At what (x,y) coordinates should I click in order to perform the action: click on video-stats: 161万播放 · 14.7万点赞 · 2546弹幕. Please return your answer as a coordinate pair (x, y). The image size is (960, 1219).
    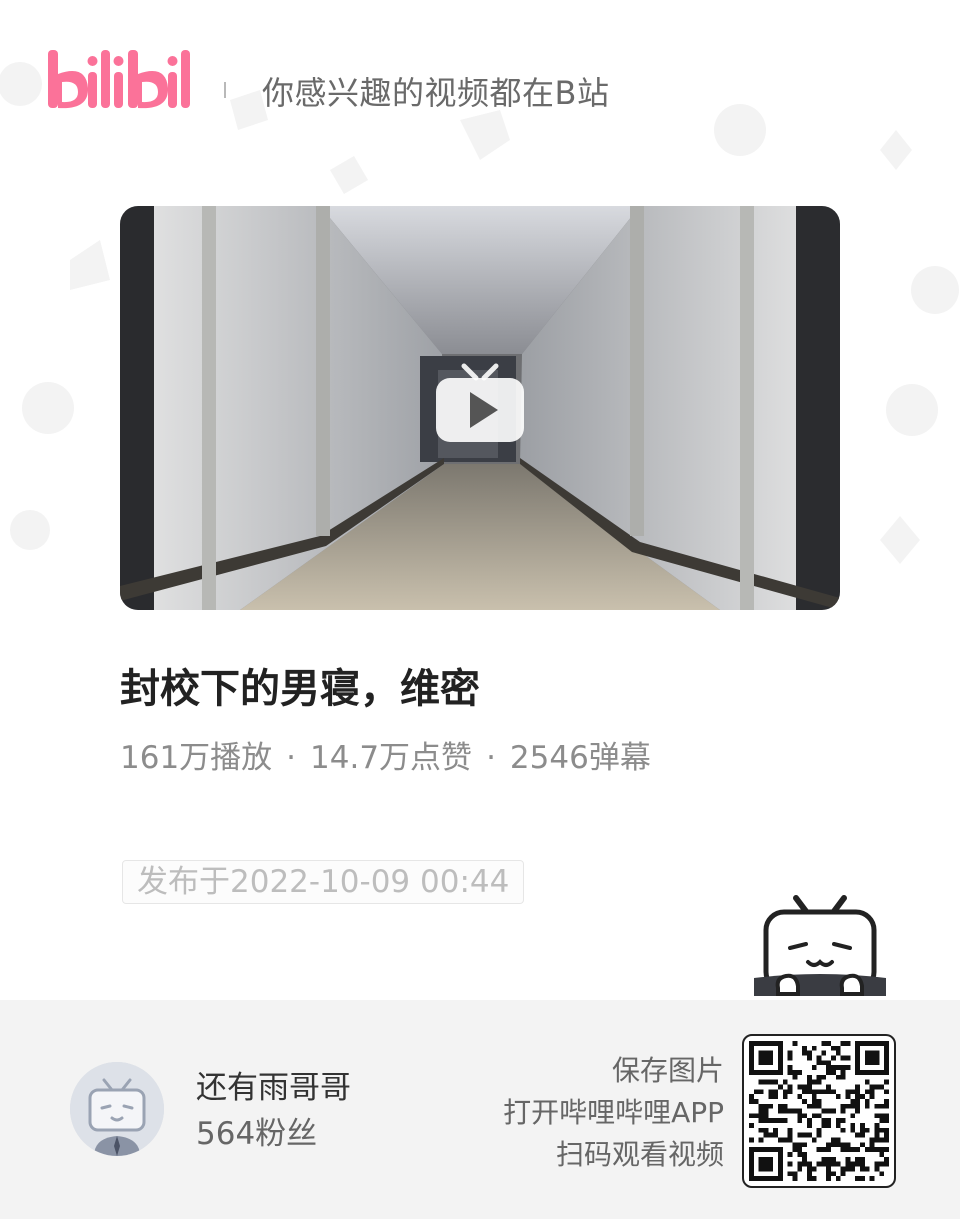
    Looking at the image, I should click on (385, 754).